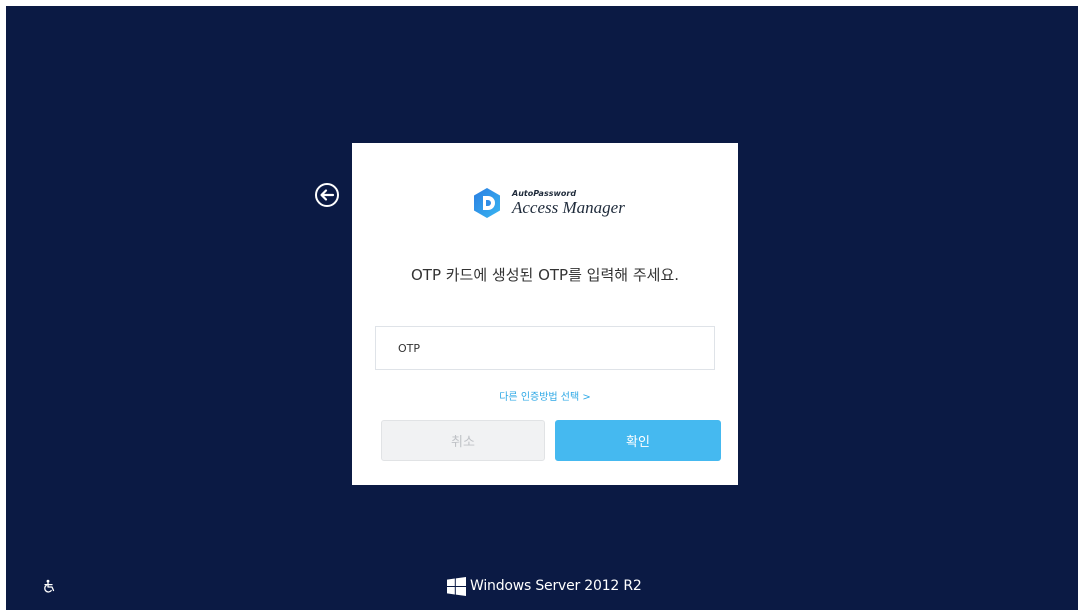 The width and height of the screenshot is (1084, 616). I want to click on arrow-left-circle-icon, so click(327, 195).